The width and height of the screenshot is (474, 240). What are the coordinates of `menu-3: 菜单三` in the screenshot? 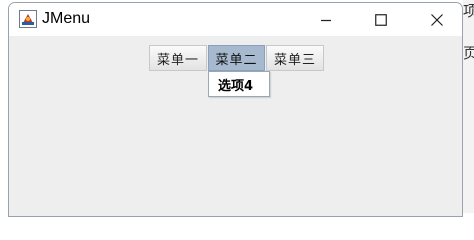 It's located at (295, 58).